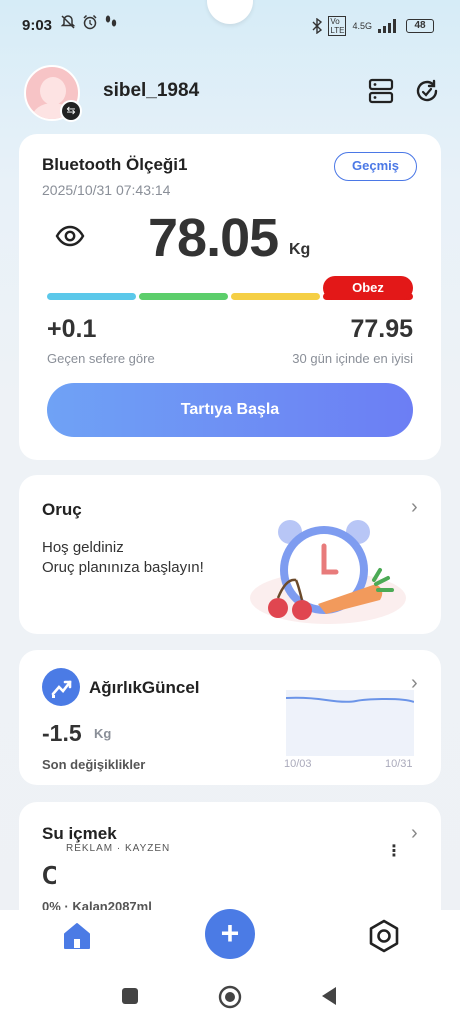 The height and width of the screenshot is (1024, 460). What do you see at coordinates (111, 21) in the screenshot?
I see `footsteps-icon` at bounding box center [111, 21].